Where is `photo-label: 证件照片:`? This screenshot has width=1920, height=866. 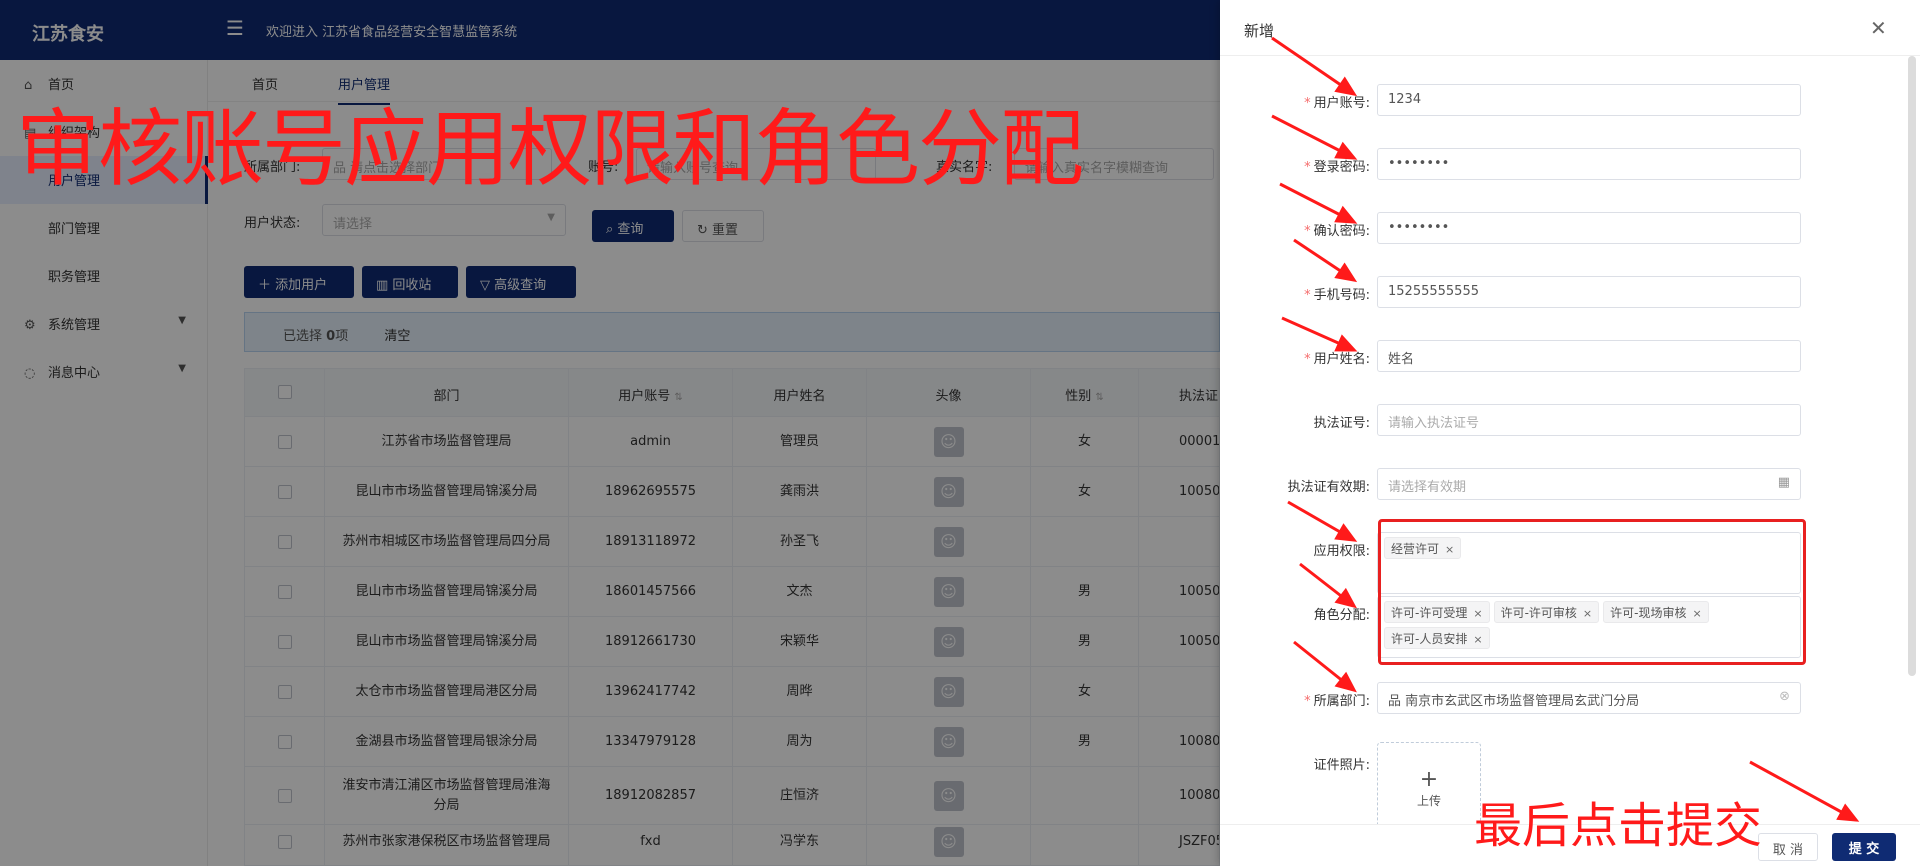 photo-label: 证件照片: is located at coordinates (1341, 765).